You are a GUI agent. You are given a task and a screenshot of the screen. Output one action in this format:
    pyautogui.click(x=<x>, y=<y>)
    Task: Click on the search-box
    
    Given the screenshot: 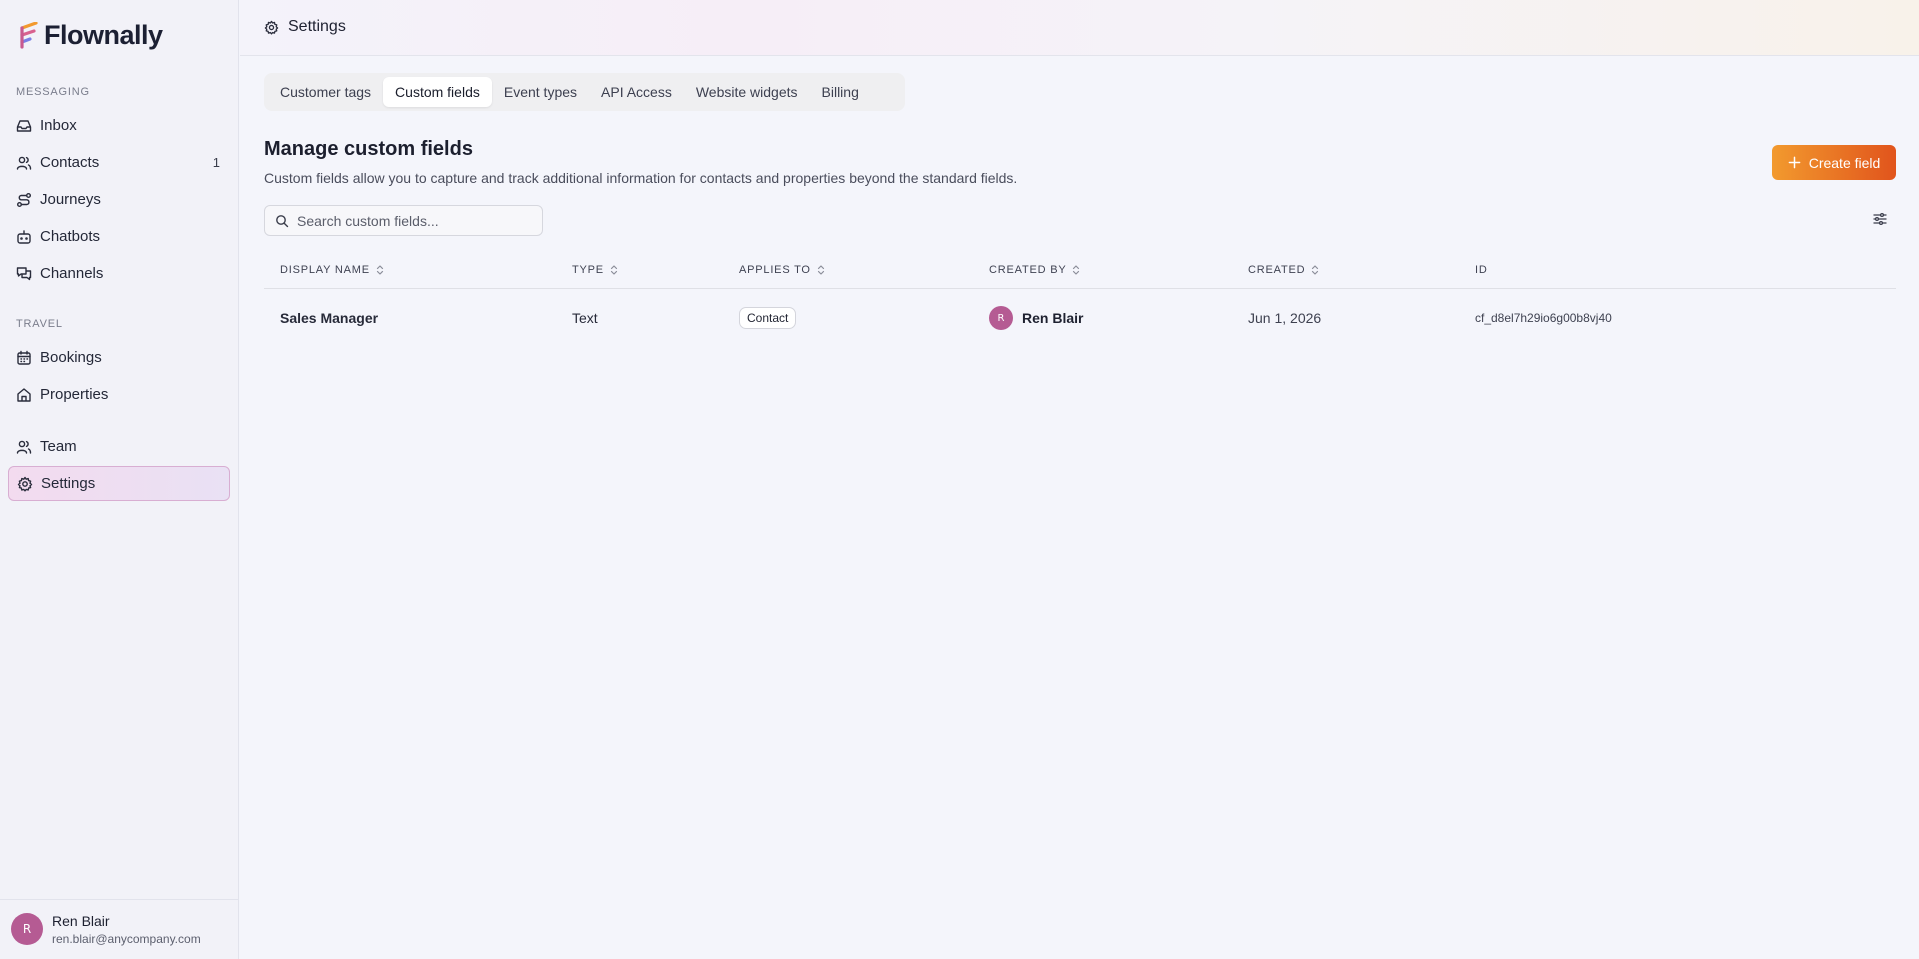 What is the action you would take?
    pyautogui.click(x=403, y=220)
    